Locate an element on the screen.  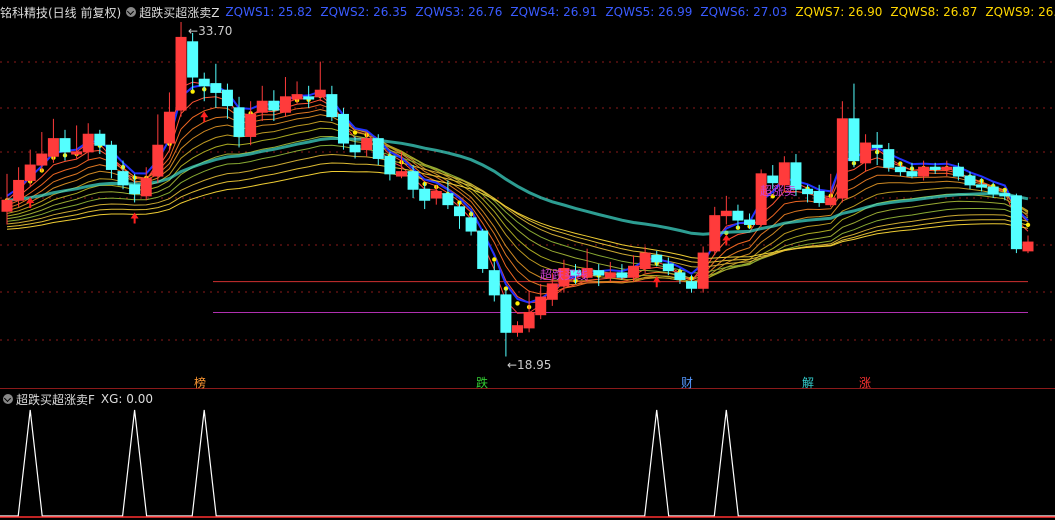
event-tag-cai: 财 is located at coordinates (687, 382).